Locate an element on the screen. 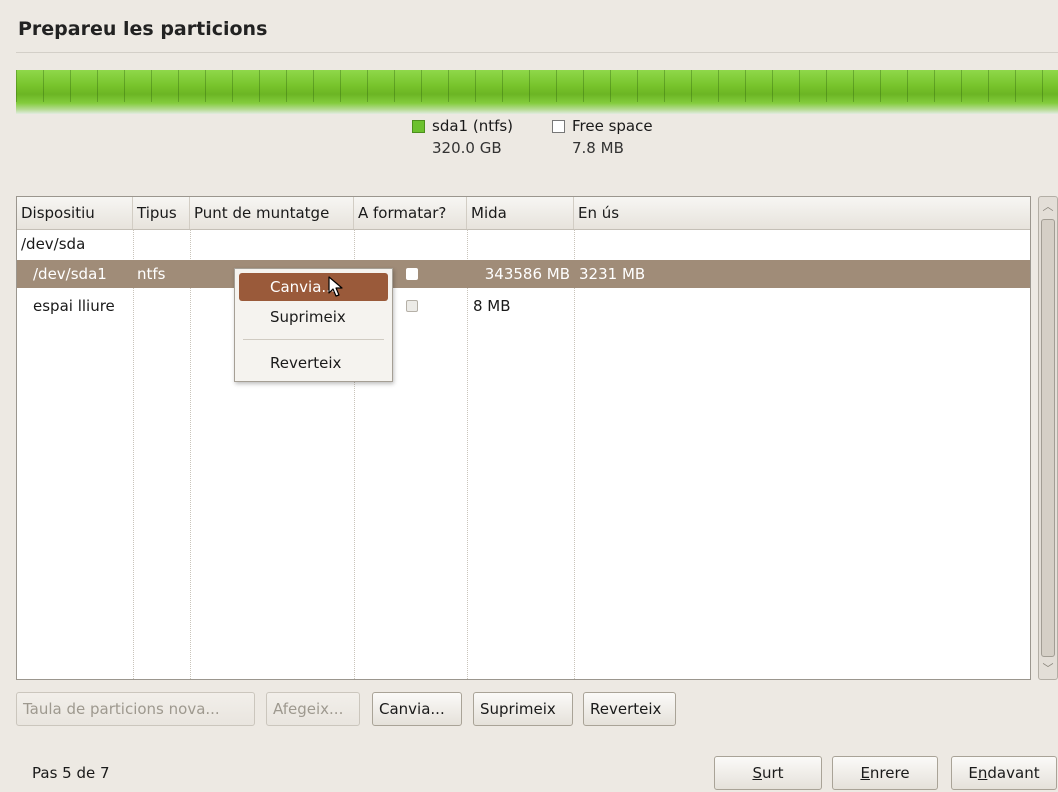 Image resolution: width=1058 pixels, height=792 pixels. context-menu: Canvia... Suprimeix Reverteix is located at coordinates (313, 325).